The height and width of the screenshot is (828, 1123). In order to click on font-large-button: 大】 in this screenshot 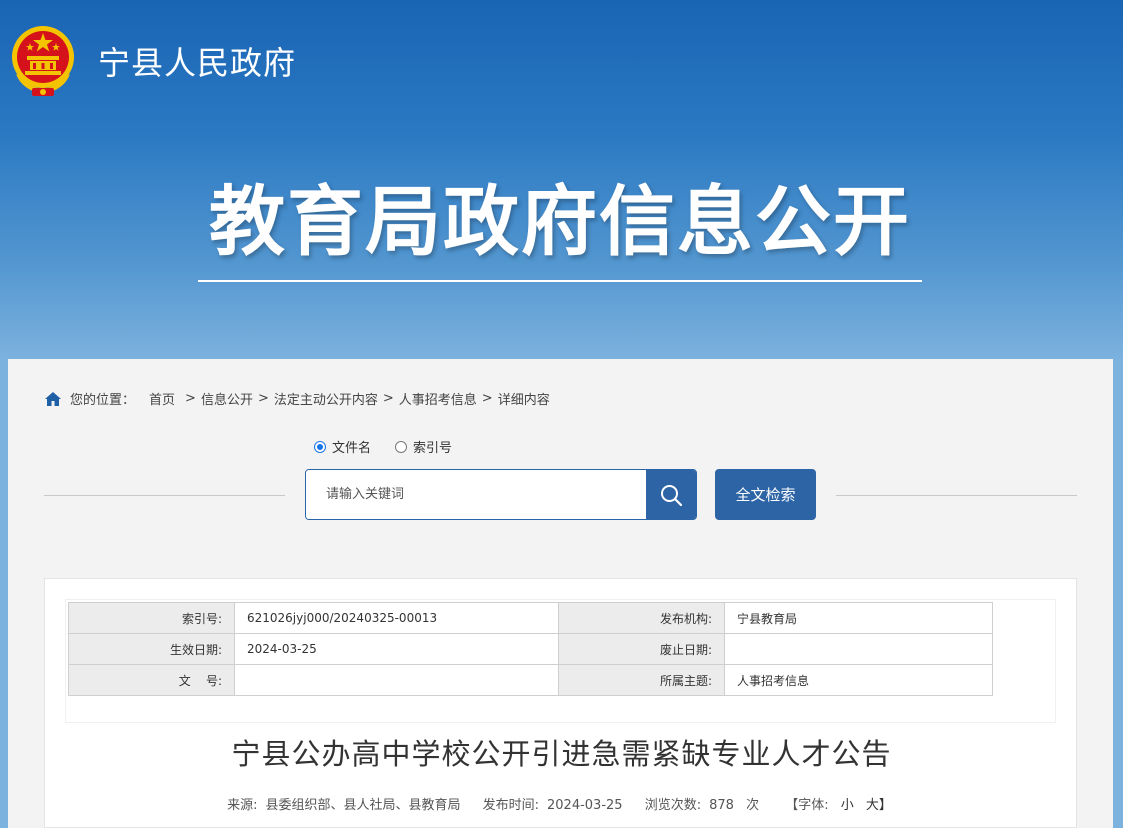, I will do `click(879, 805)`.